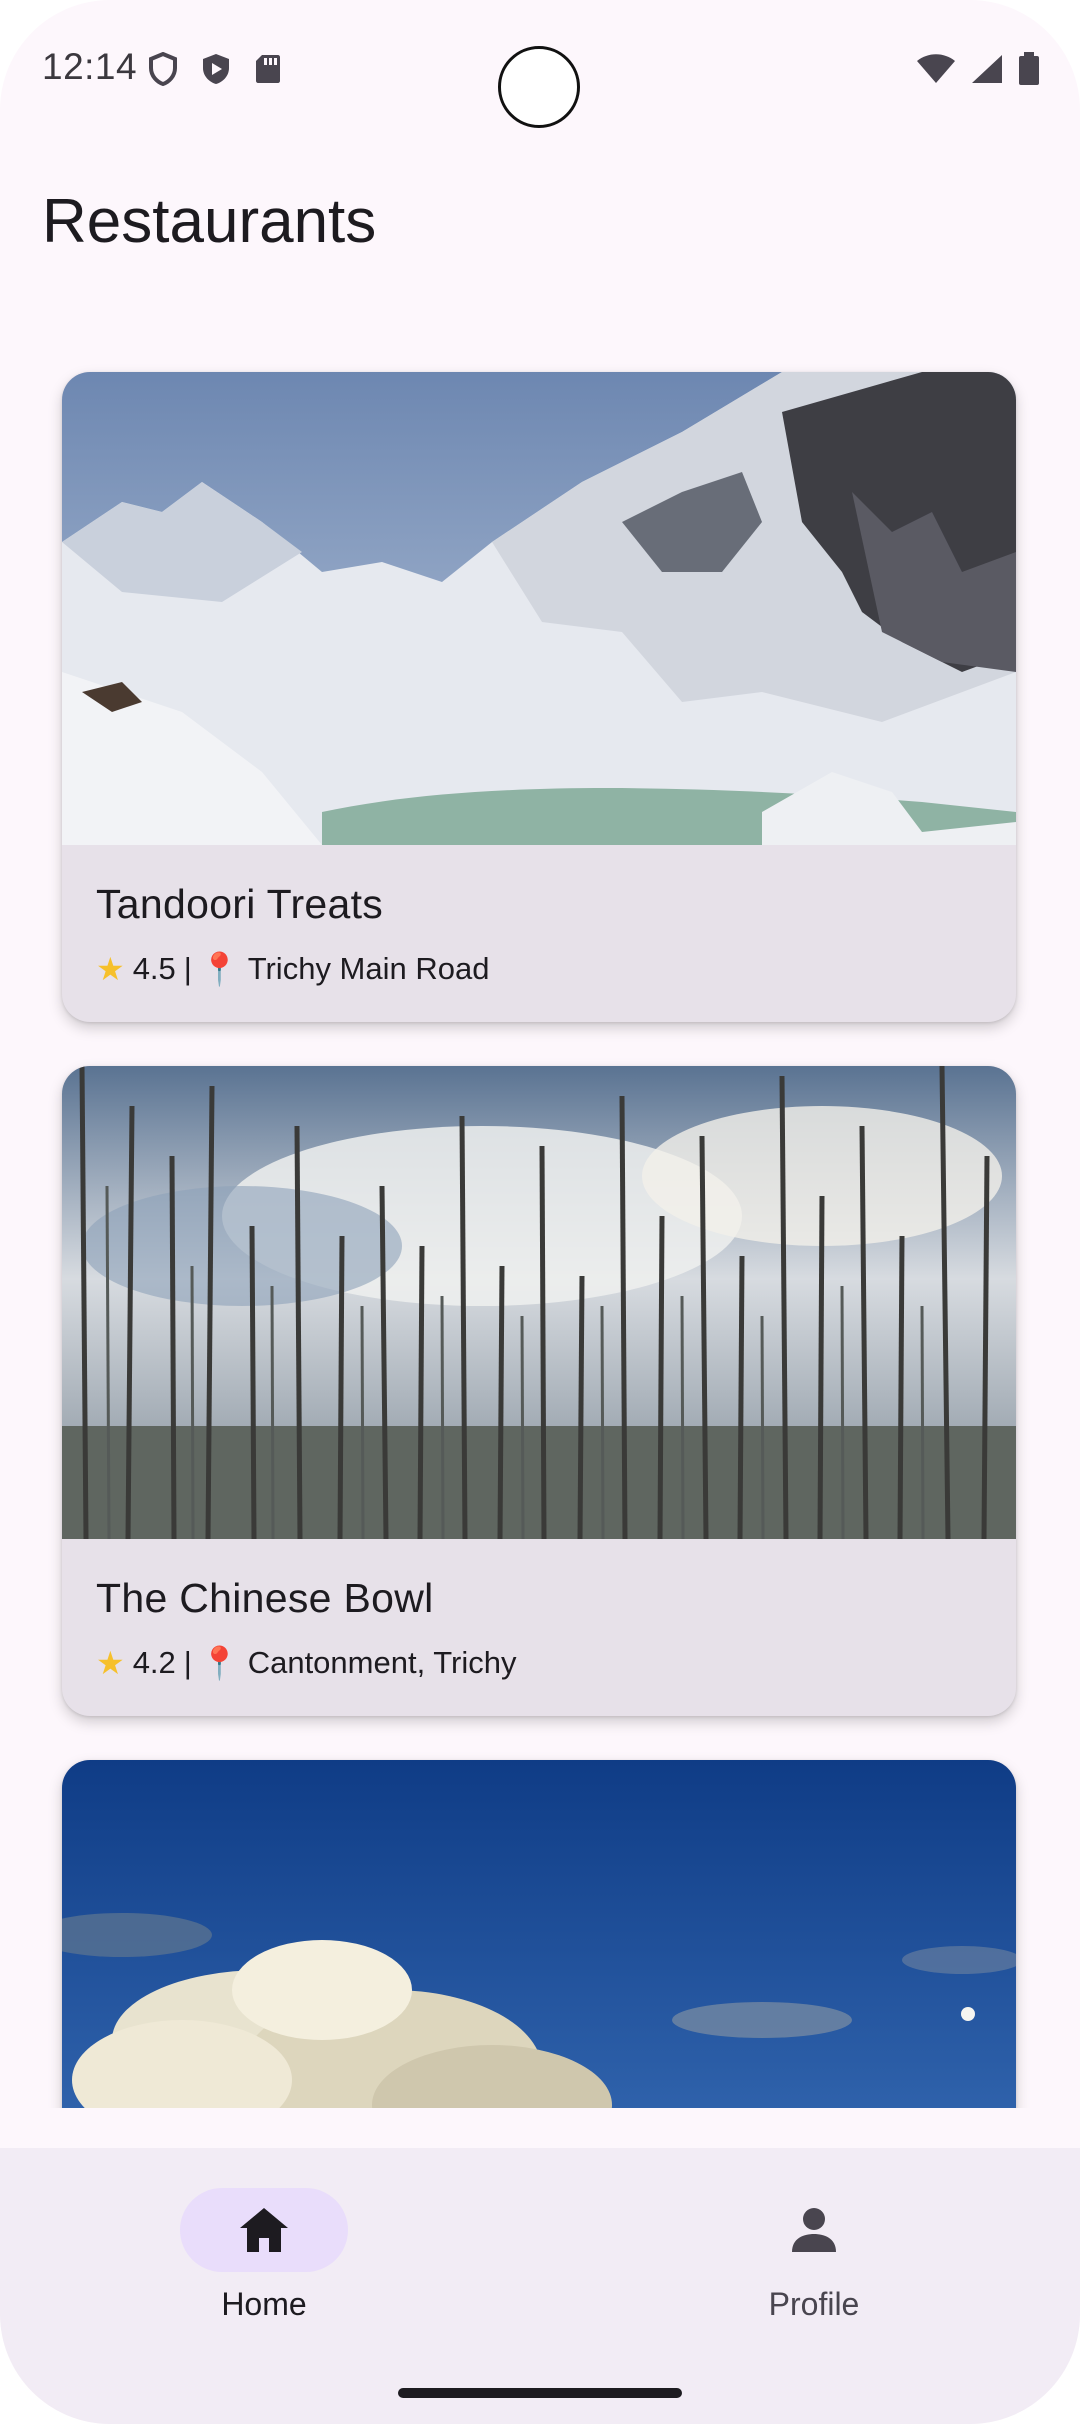  What do you see at coordinates (368, 968) in the screenshot?
I see `restaurant-location: Trichy Main Road` at bounding box center [368, 968].